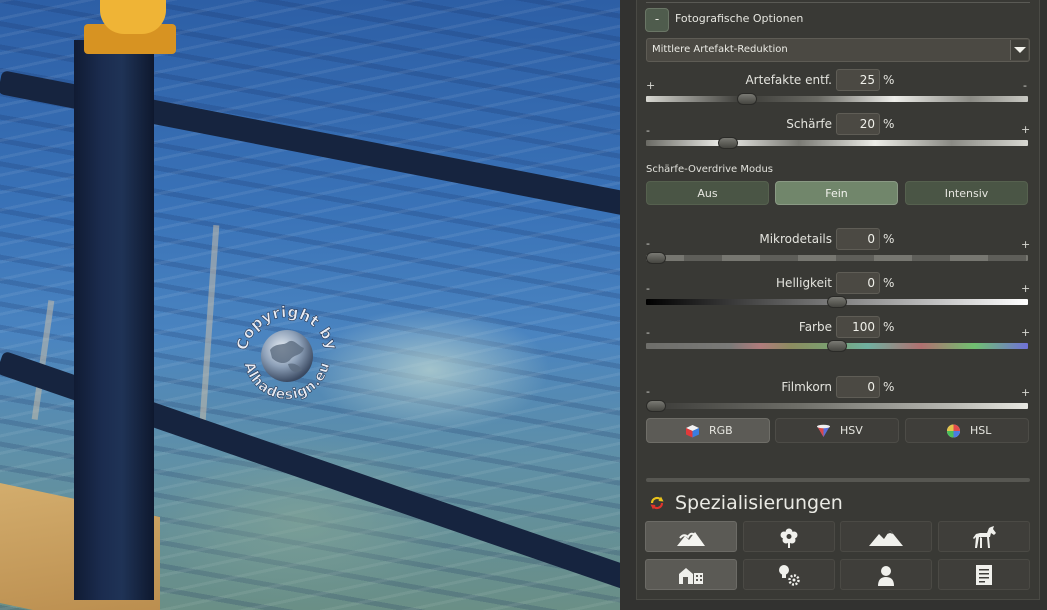 The width and height of the screenshot is (1047, 610). Describe the element at coordinates (804, 283) in the screenshot. I see `helligkeit-label: Helligkeit` at that location.